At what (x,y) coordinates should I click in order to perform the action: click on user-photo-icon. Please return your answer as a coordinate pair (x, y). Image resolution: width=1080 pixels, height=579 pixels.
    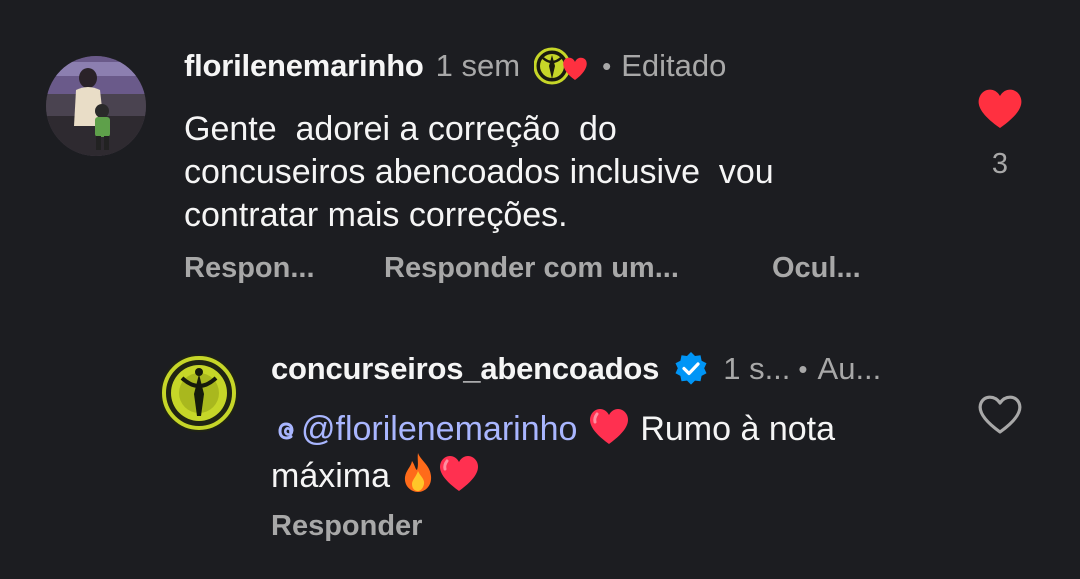
    Looking at the image, I should click on (96, 106).